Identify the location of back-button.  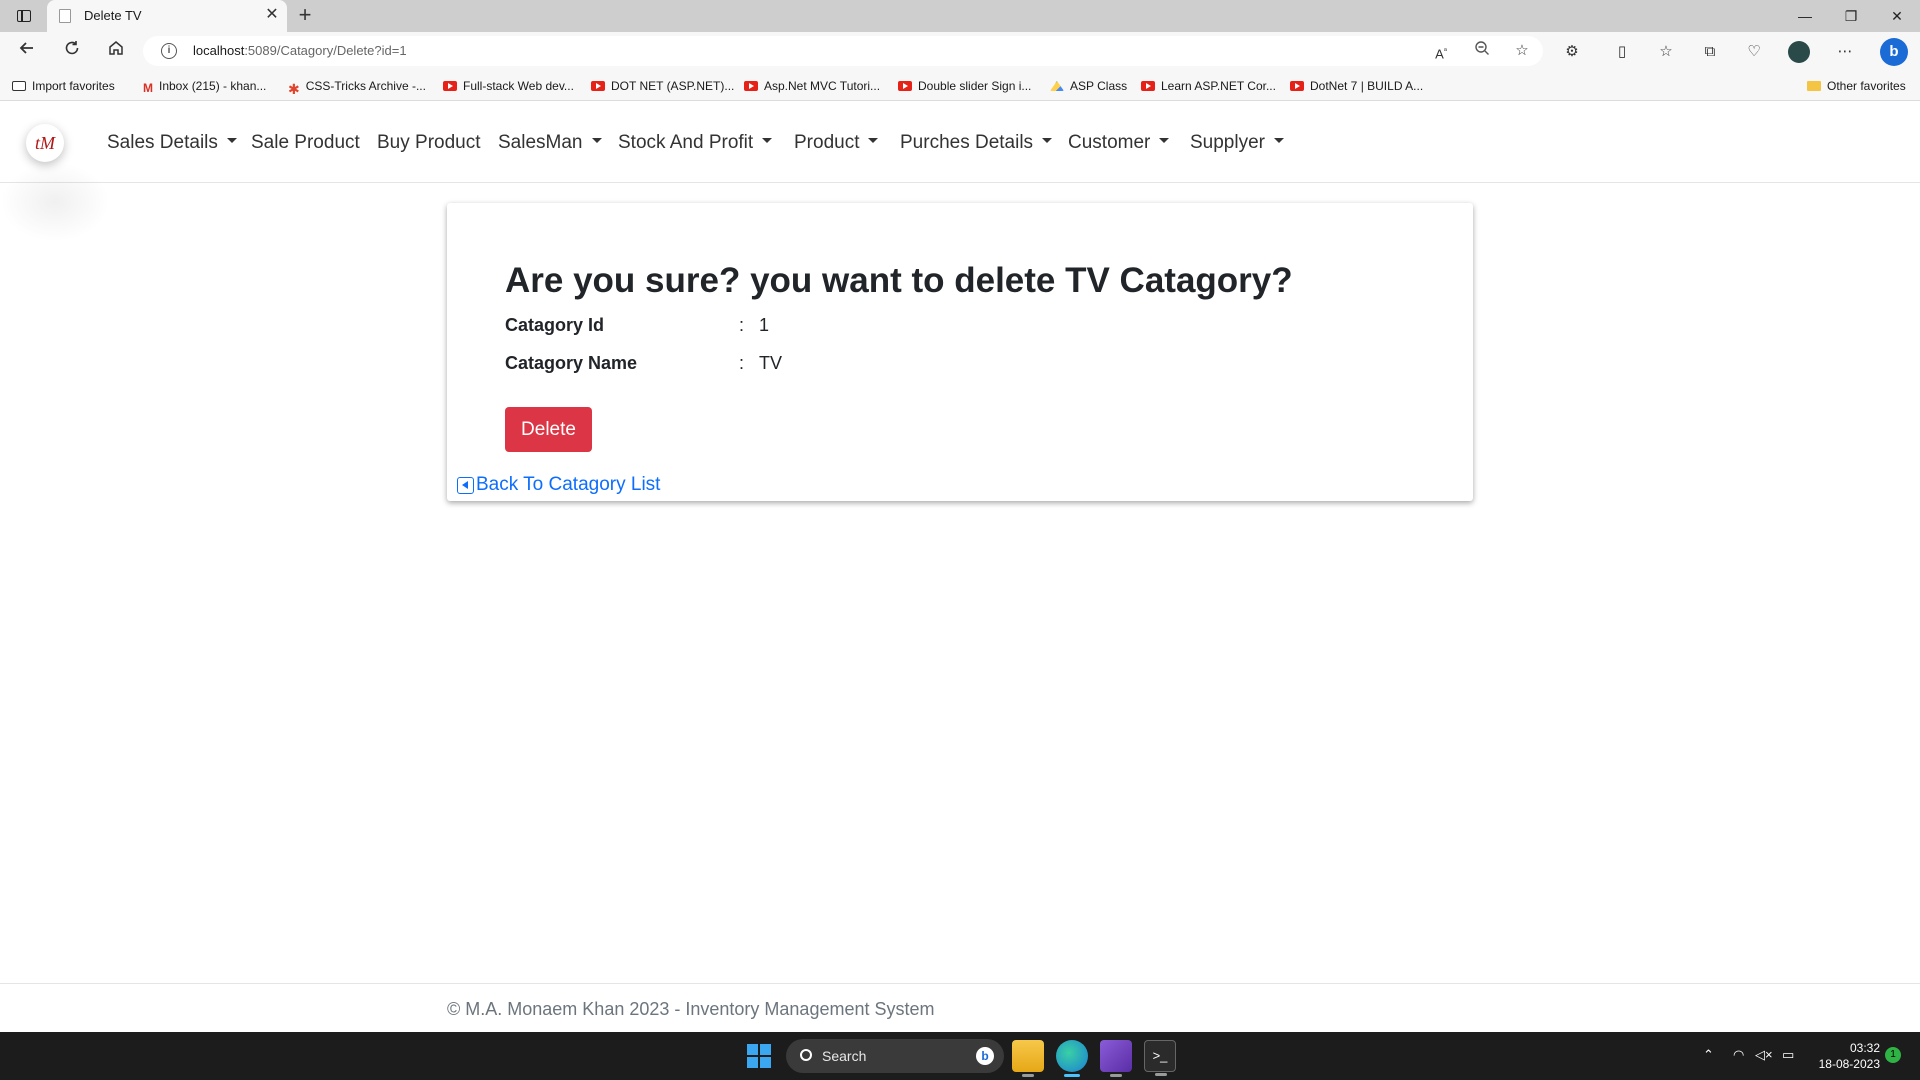
(27, 51).